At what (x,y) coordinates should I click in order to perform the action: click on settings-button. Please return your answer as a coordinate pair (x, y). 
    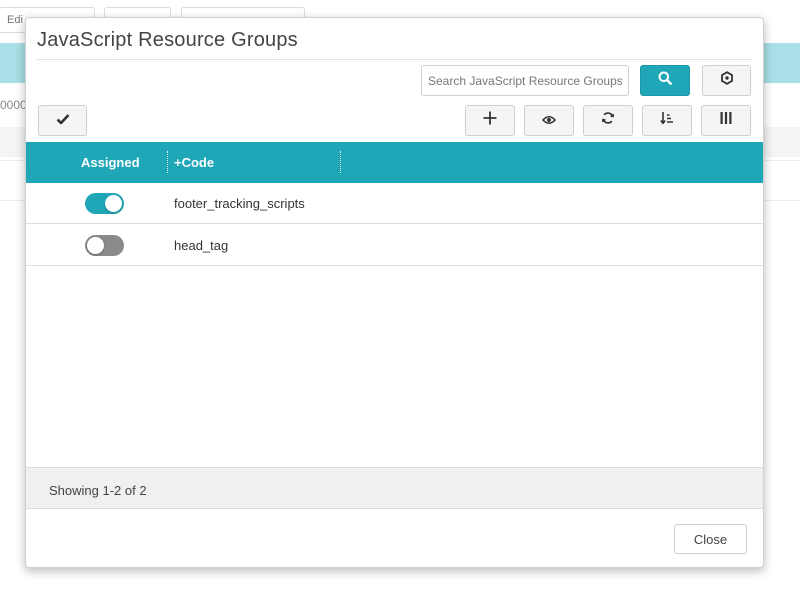
    Looking at the image, I should click on (726, 80).